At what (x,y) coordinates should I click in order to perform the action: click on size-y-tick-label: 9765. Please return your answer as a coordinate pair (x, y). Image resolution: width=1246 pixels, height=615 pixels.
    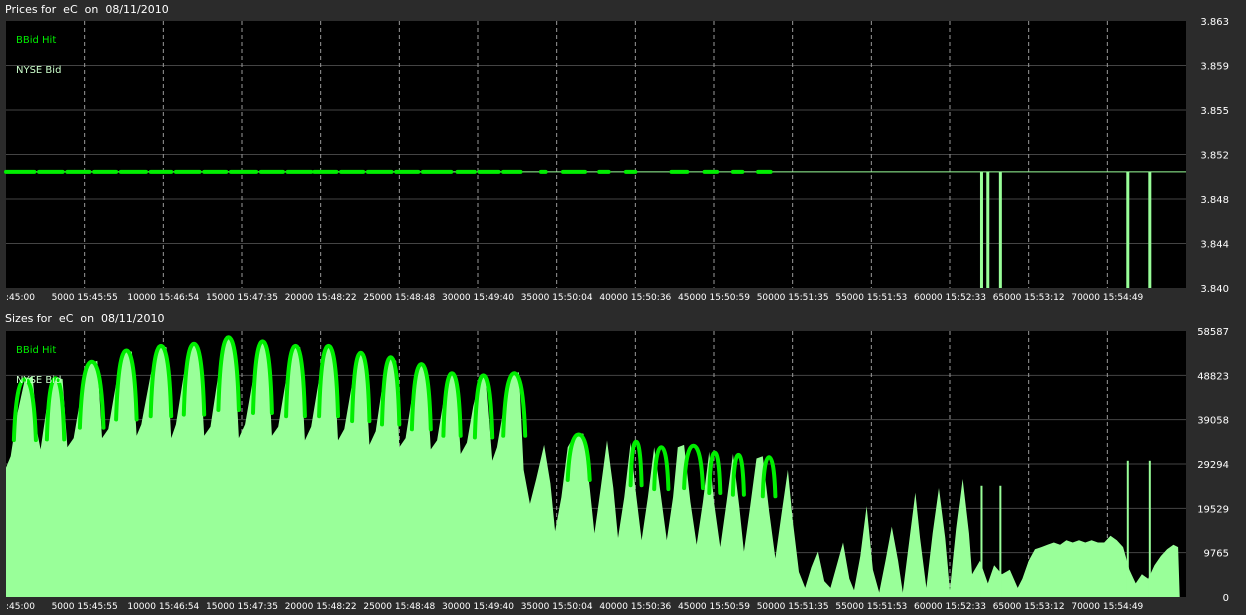
    Looking at the image, I should click on (1216, 554).